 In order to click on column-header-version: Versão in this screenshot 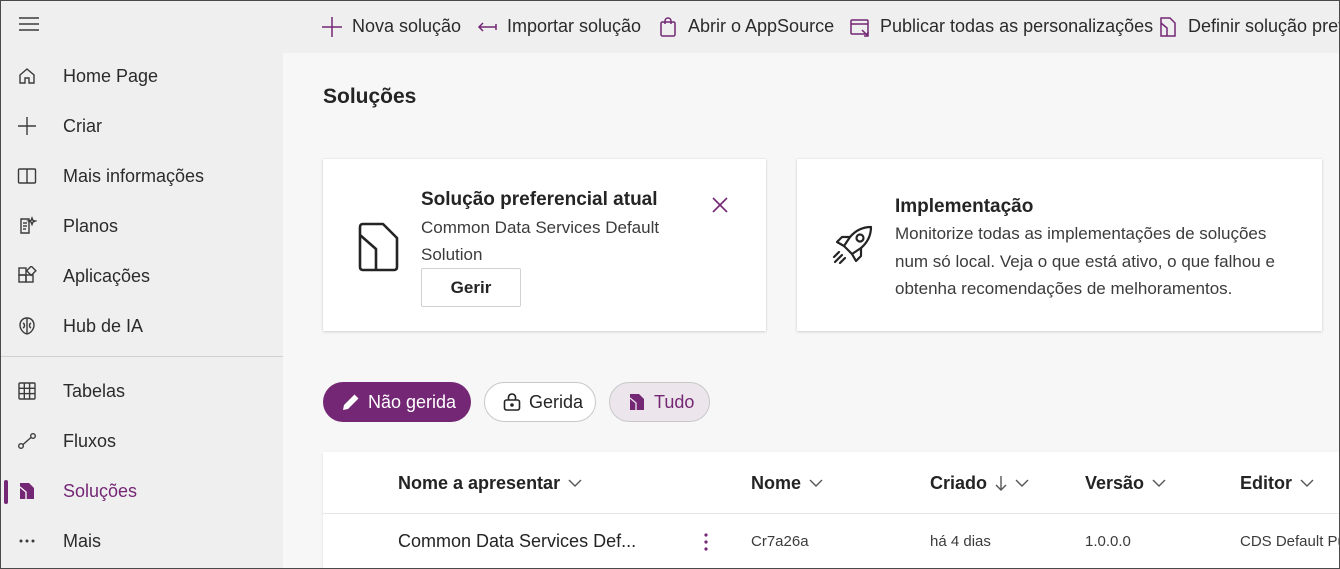, I will do `click(1125, 483)`.